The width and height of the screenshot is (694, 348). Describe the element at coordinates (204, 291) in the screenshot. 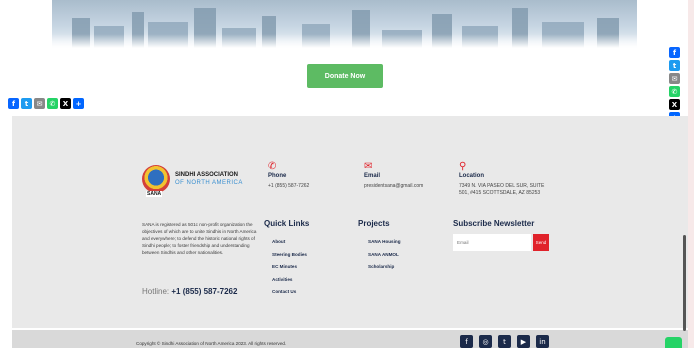

I see `hotline-number: +1 (855) 587-7262` at that location.